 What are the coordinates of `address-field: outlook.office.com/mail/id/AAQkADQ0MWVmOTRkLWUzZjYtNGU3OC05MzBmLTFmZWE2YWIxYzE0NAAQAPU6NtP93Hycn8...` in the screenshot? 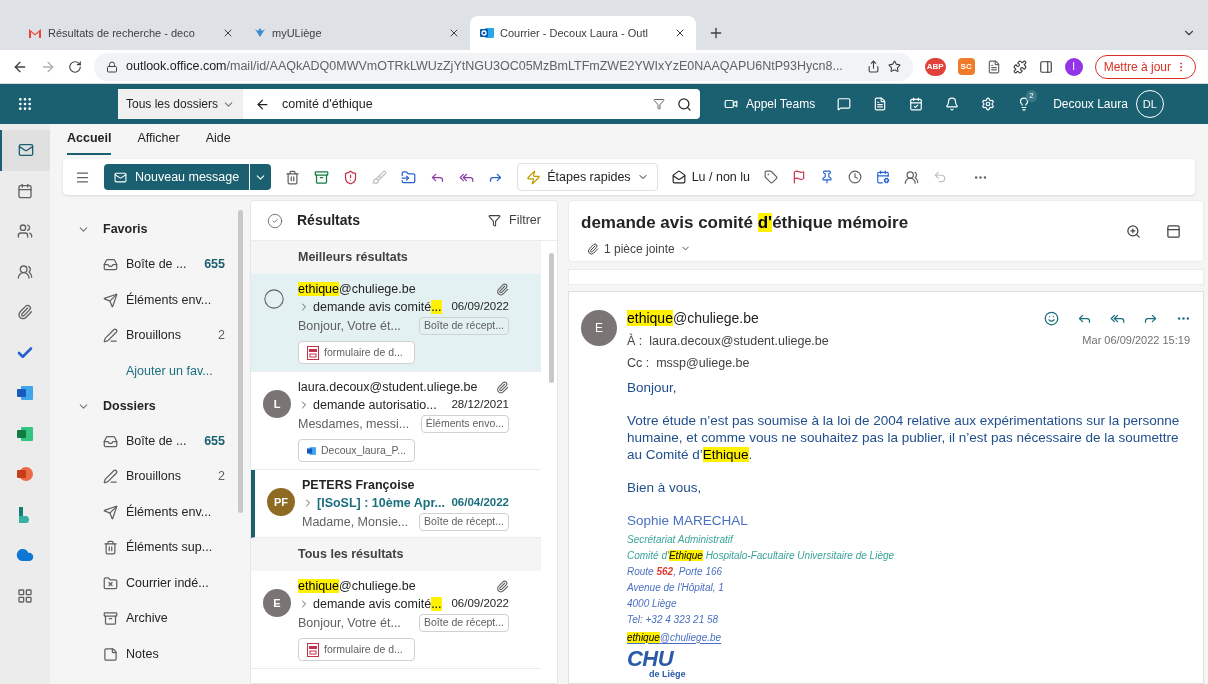 It's located at (503, 66).